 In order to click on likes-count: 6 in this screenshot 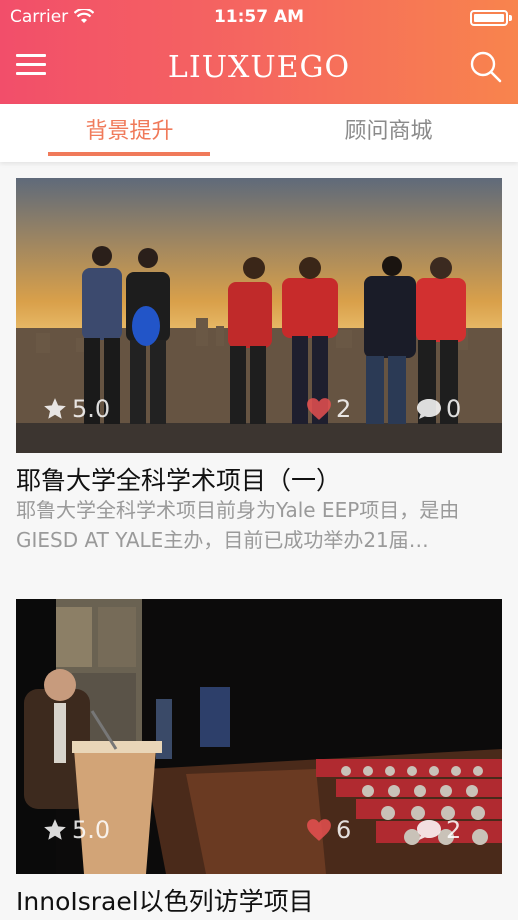, I will do `click(344, 830)`.